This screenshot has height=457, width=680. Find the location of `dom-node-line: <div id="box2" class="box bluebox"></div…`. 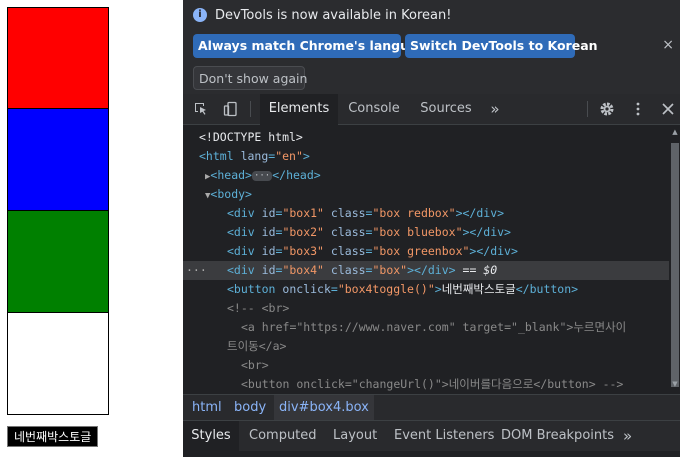

dom-node-line: <div id="box2" class="box bluebox"></div… is located at coordinates (426, 232).